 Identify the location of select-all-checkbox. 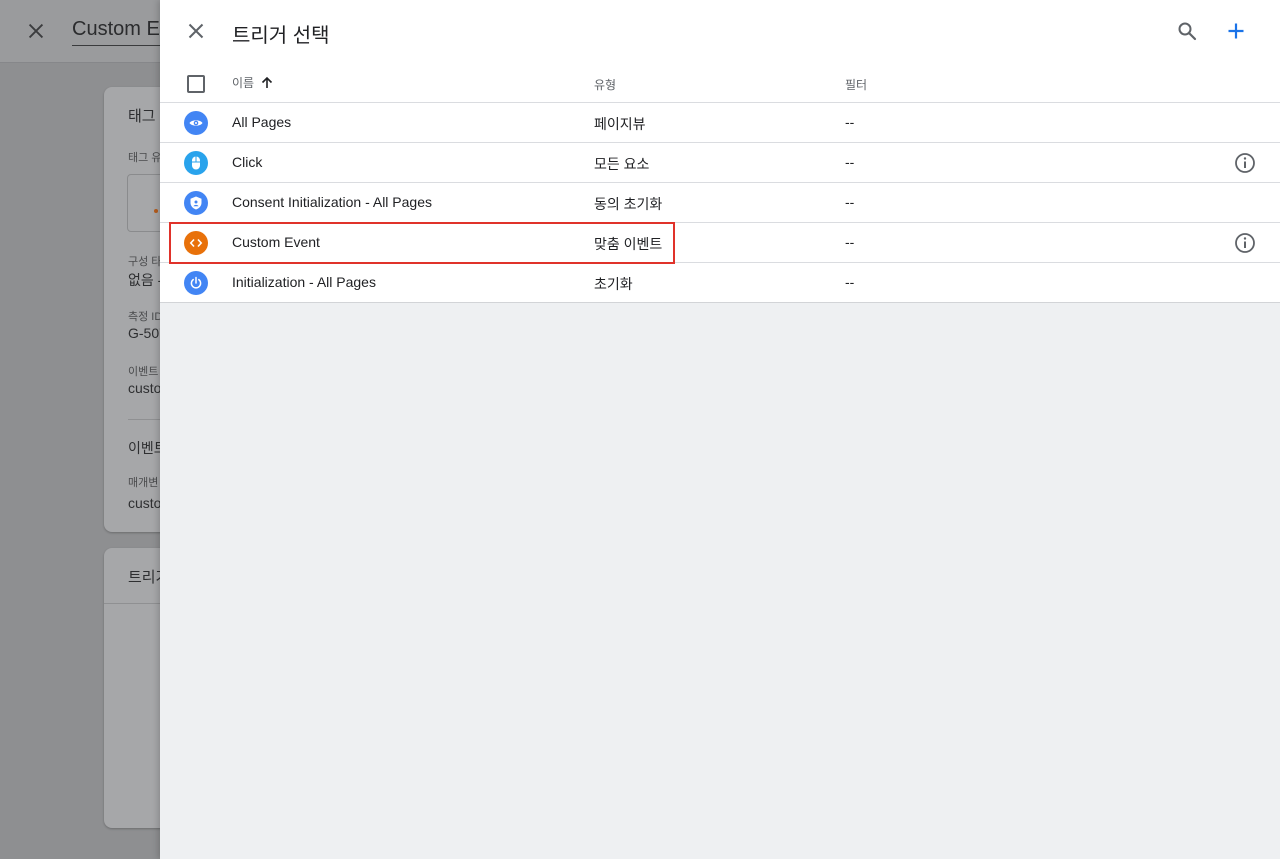
(196, 84).